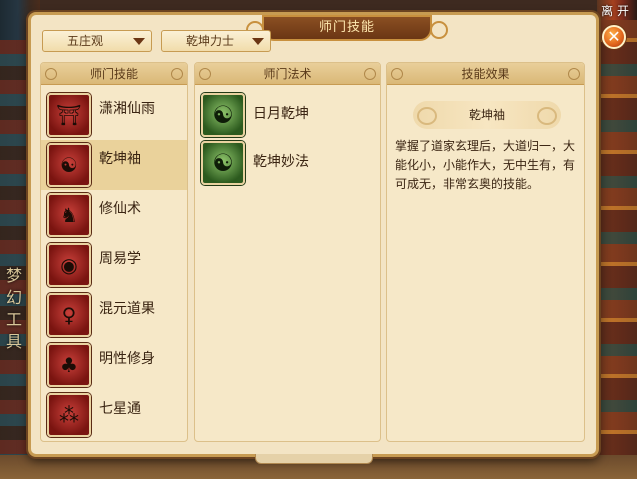  Describe the element at coordinates (347, 28) in the screenshot. I see `window-title: 师门技能` at that location.